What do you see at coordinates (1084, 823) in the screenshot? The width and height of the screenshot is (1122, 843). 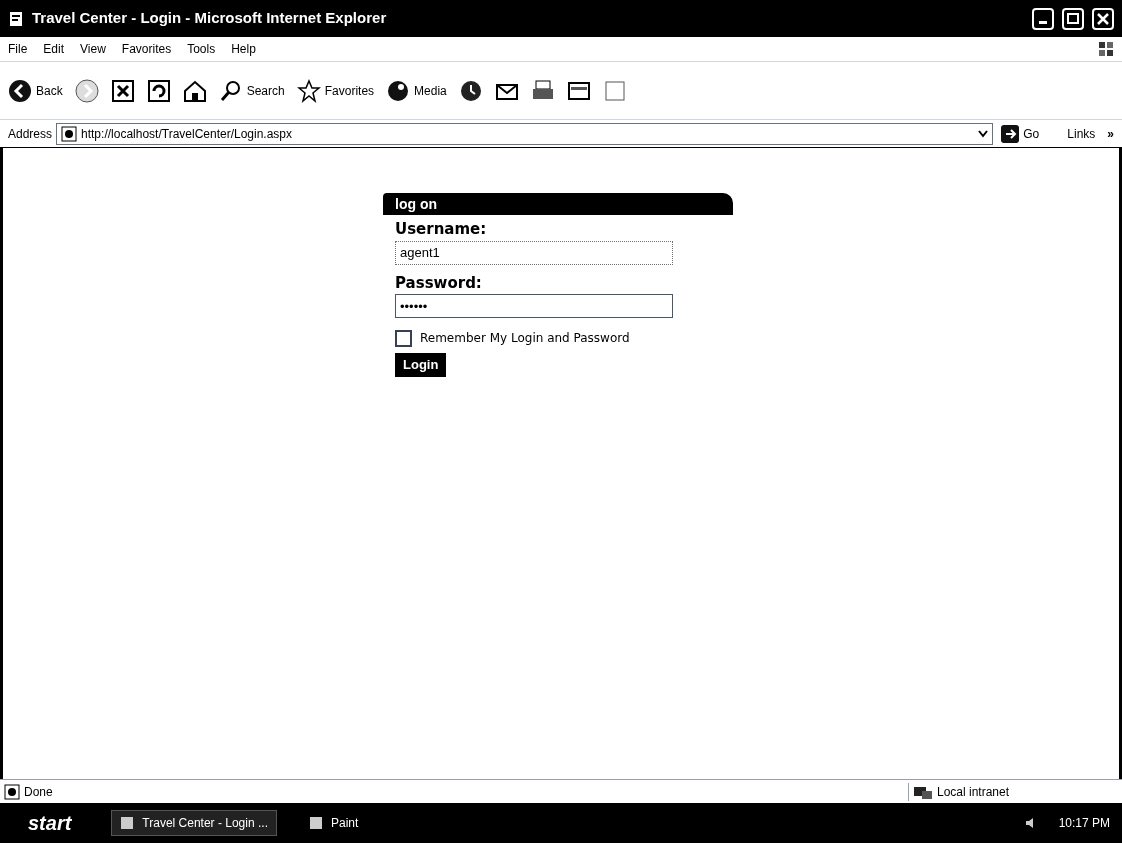 I see `clock: 10:17 PM` at bounding box center [1084, 823].